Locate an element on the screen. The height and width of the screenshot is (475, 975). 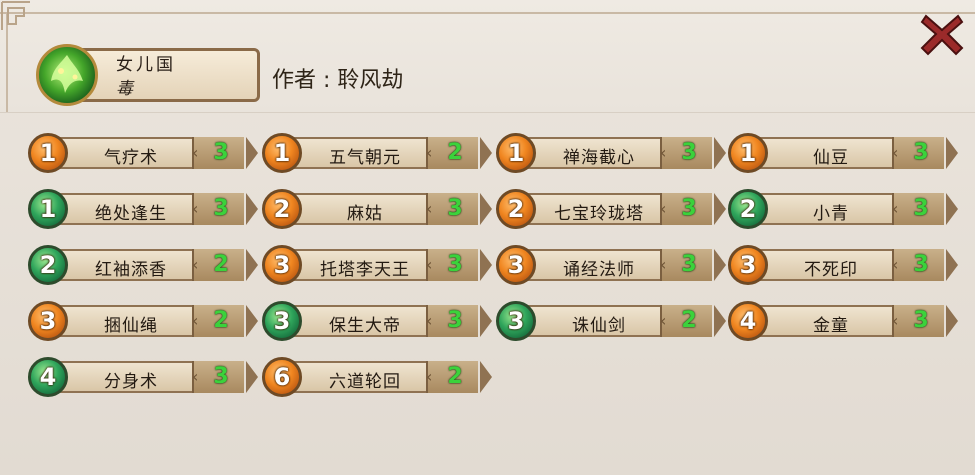
card-name: 分身术 is located at coordinates (131, 382).